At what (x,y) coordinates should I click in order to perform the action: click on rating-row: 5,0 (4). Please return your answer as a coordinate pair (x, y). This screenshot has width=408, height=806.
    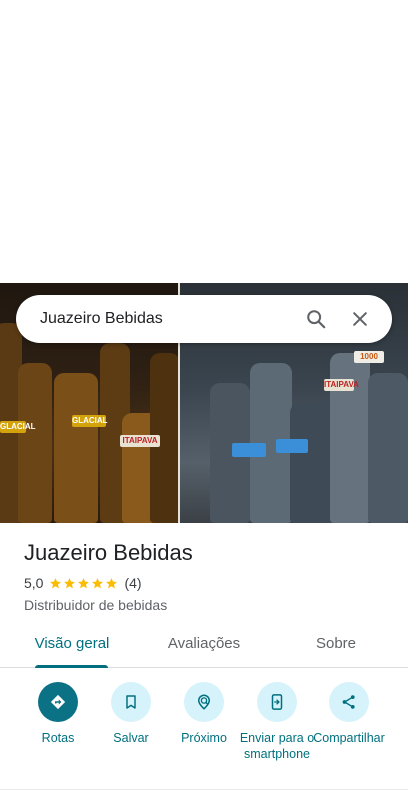
    Looking at the image, I should click on (83, 583).